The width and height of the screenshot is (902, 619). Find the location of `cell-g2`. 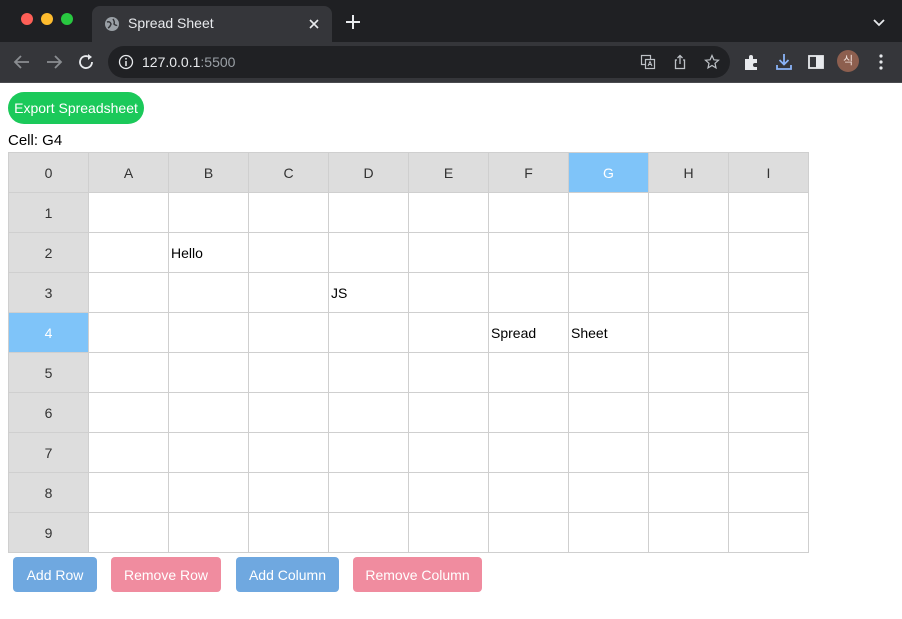

cell-g2 is located at coordinates (608, 252).